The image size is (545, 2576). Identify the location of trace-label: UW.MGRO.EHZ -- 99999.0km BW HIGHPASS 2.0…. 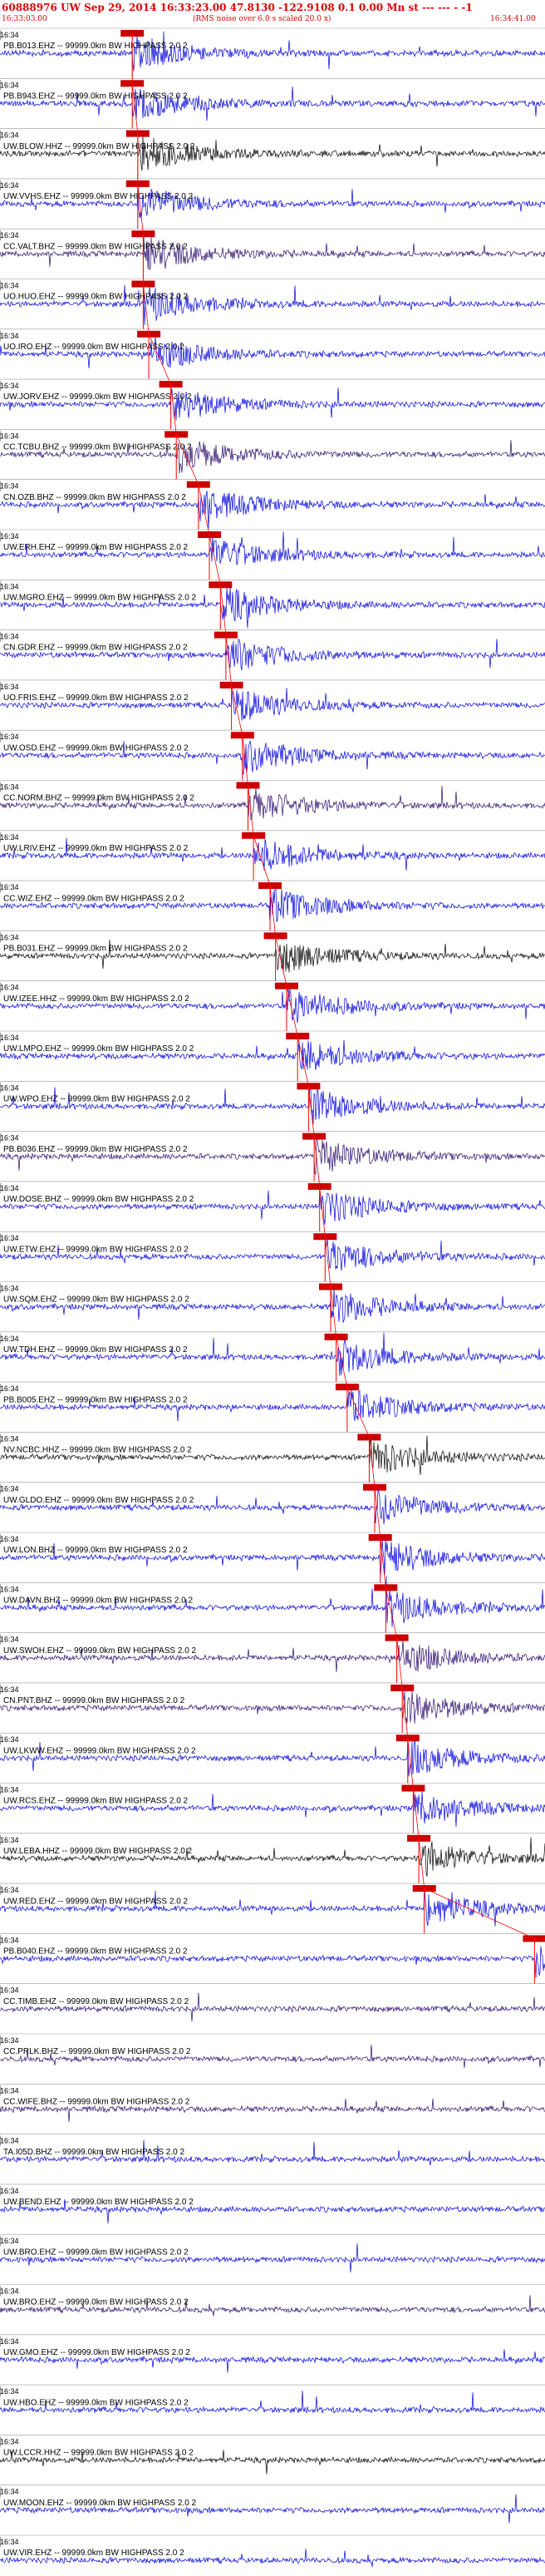
(100, 597).